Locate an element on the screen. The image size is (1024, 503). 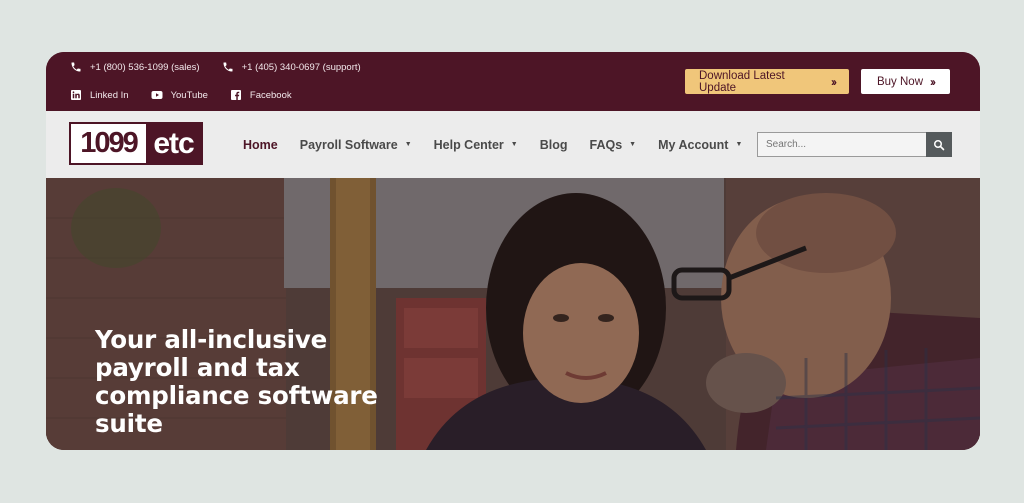
youtube-link: YouTube is located at coordinates (179, 95).